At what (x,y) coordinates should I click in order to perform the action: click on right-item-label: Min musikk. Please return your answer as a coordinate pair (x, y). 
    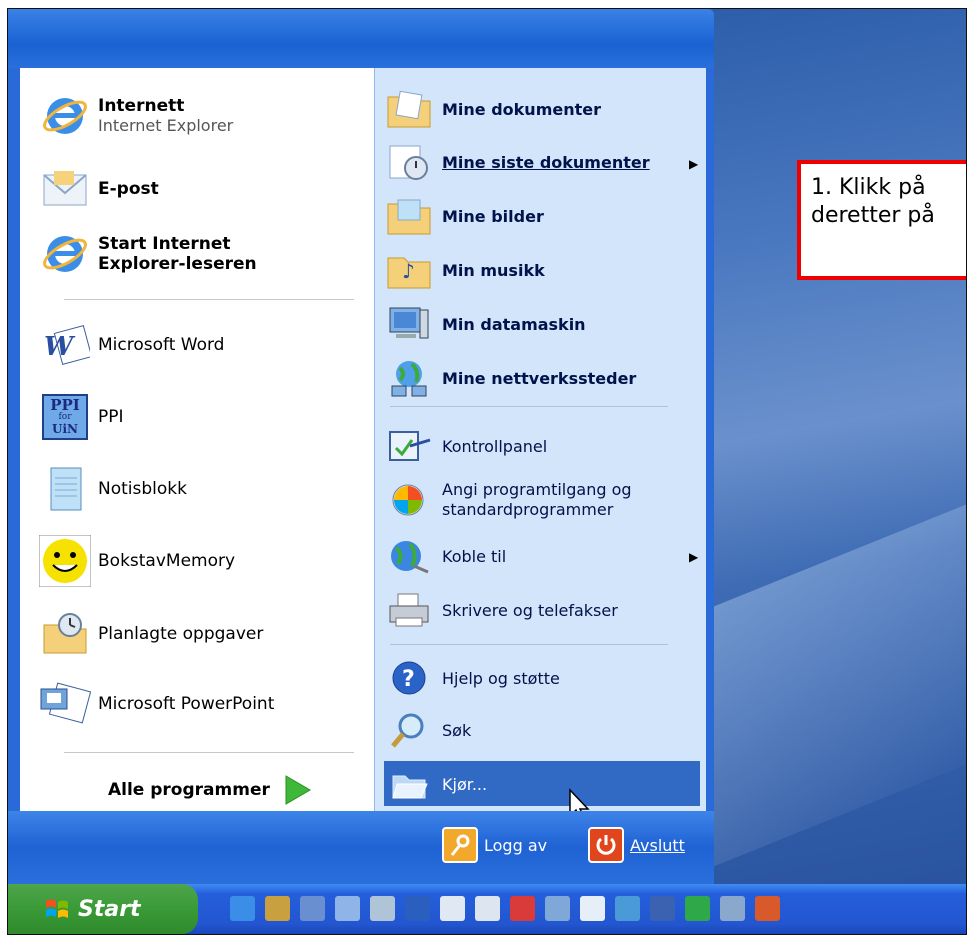
    Looking at the image, I should click on (493, 270).